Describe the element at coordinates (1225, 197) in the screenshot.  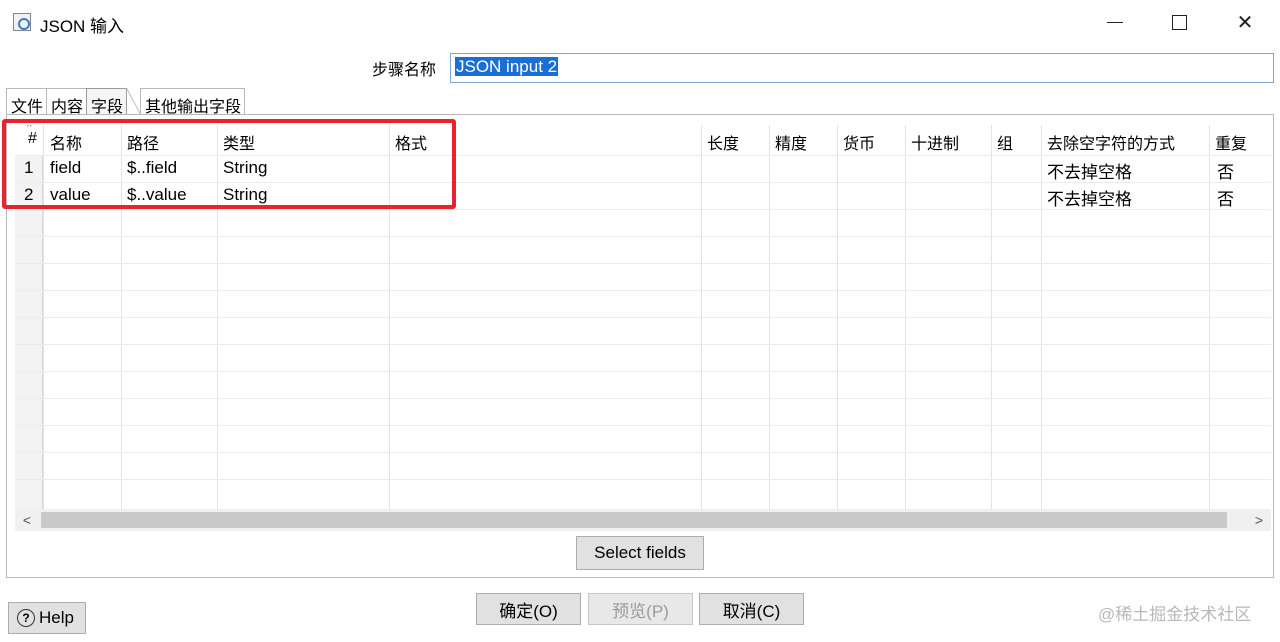
I see `table-row-2-repeat: 否` at that location.